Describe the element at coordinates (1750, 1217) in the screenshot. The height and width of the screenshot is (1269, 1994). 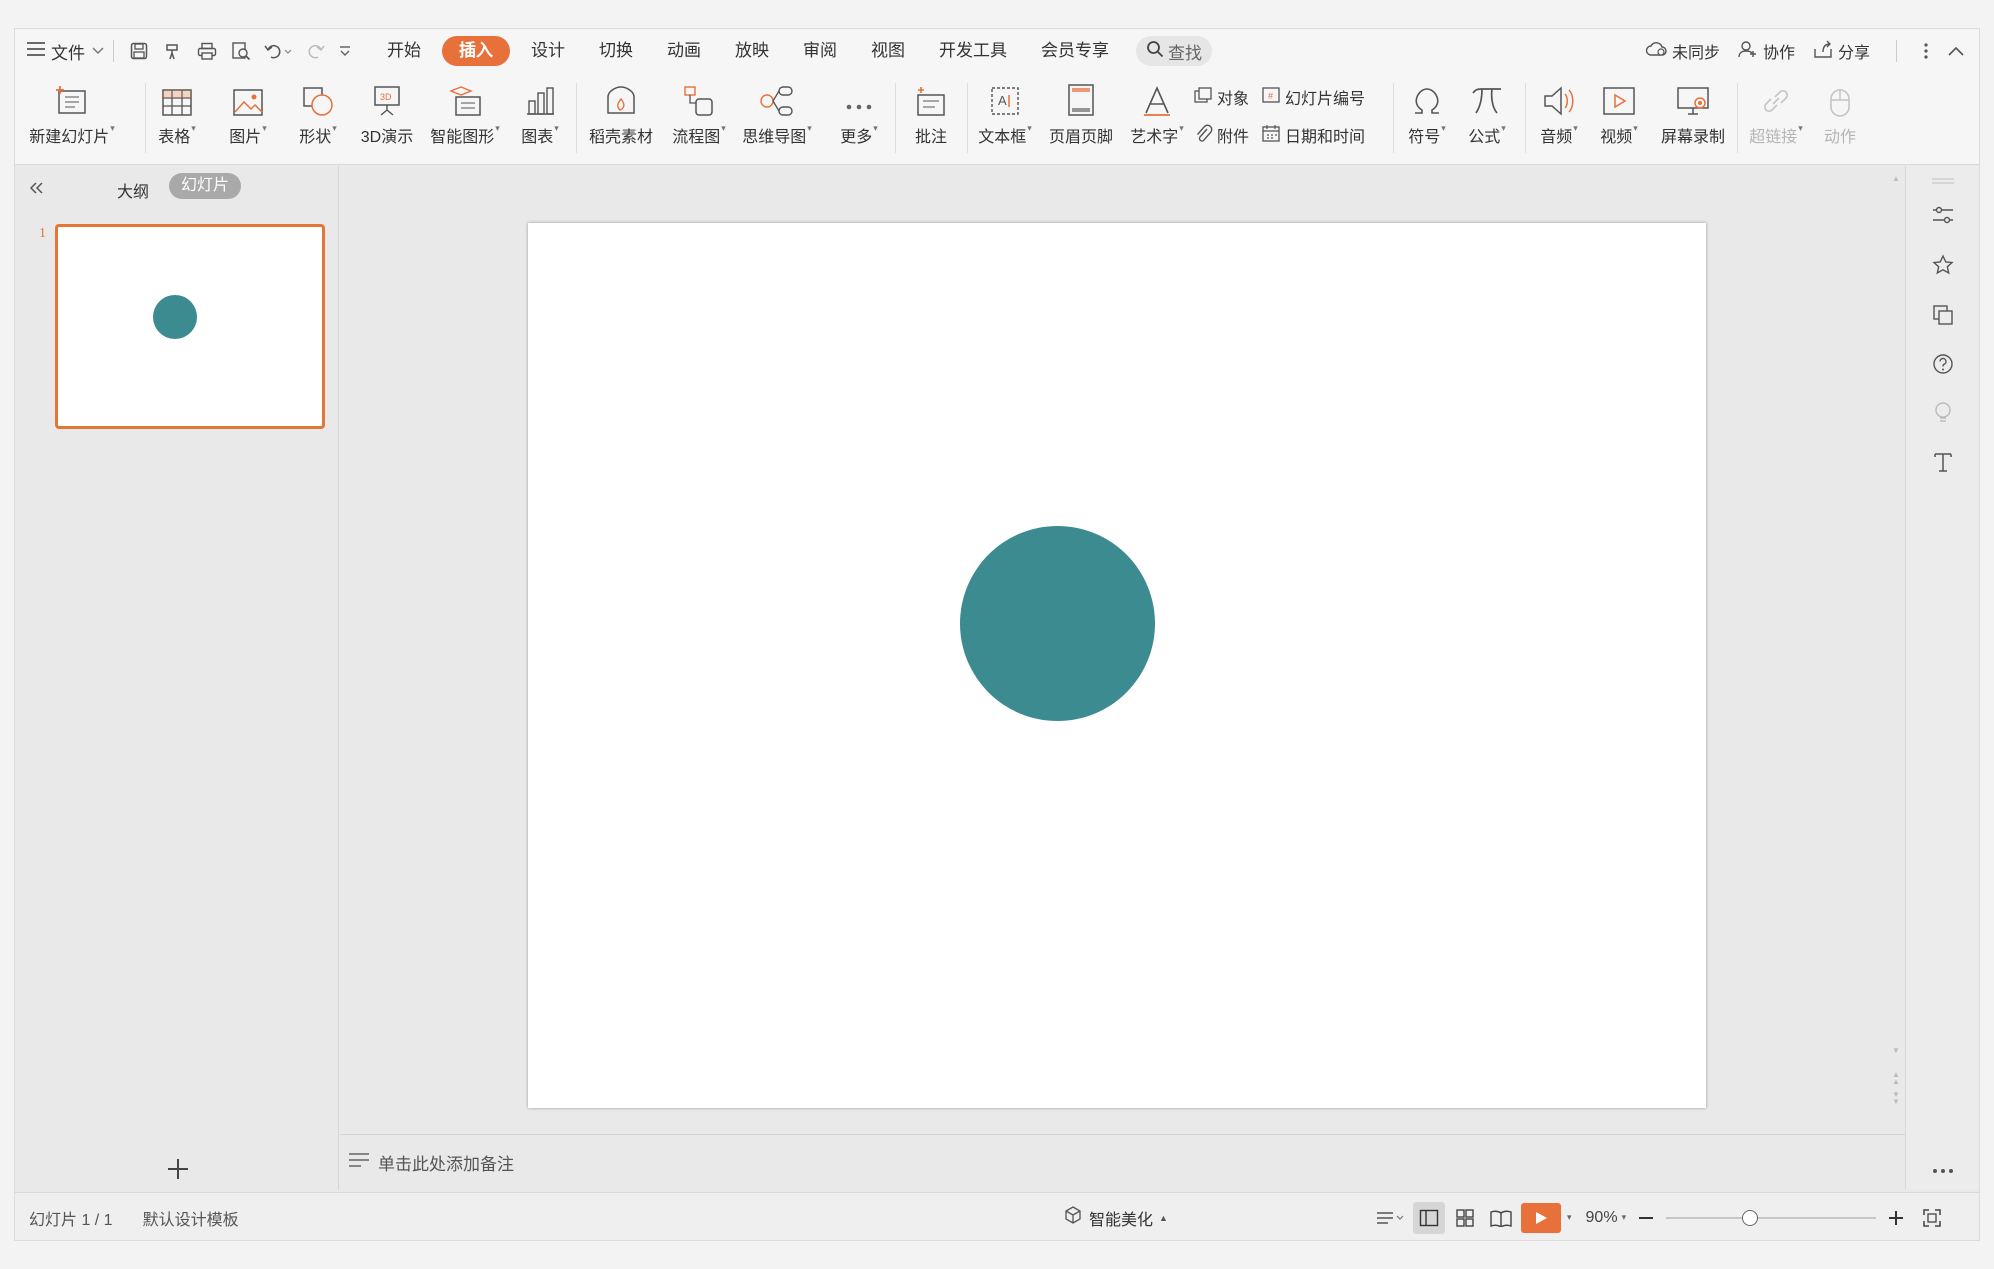
I see `zoom-slider-handle` at that location.